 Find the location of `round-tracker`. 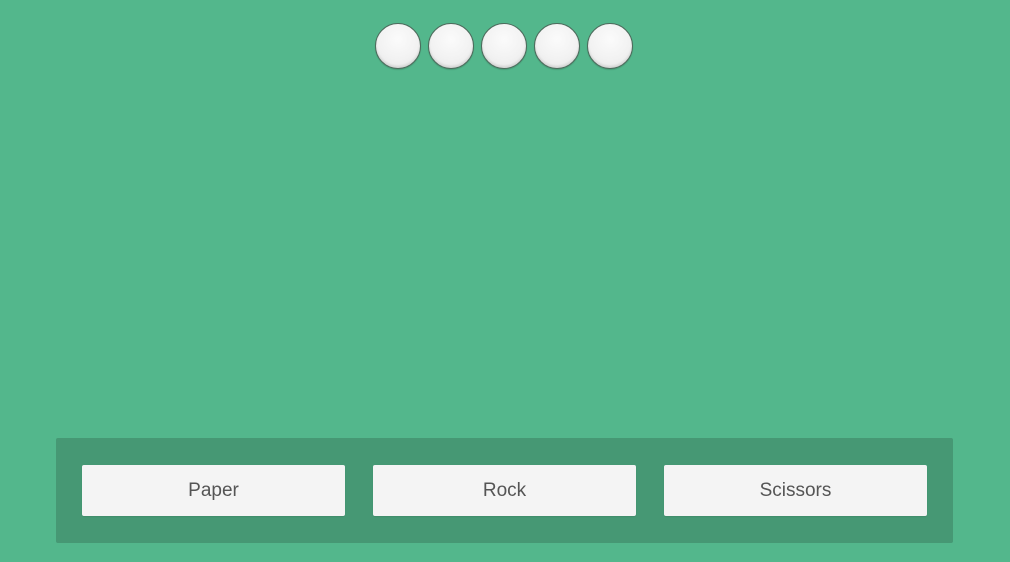

round-tracker is located at coordinates (505, 47).